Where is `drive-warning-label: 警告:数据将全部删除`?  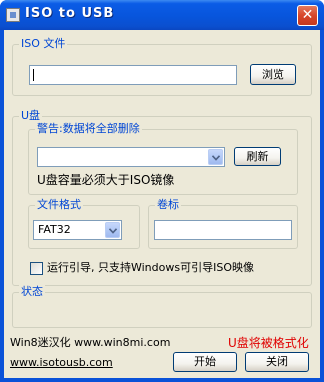 drive-warning-label: 警告:数据将全部删除 is located at coordinates (88, 129).